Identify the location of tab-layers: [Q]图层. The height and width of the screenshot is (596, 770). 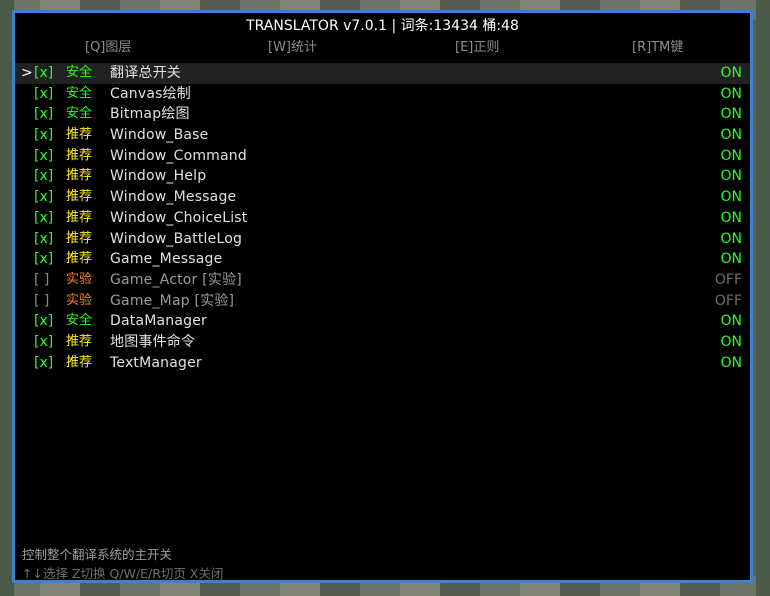
(108, 48).